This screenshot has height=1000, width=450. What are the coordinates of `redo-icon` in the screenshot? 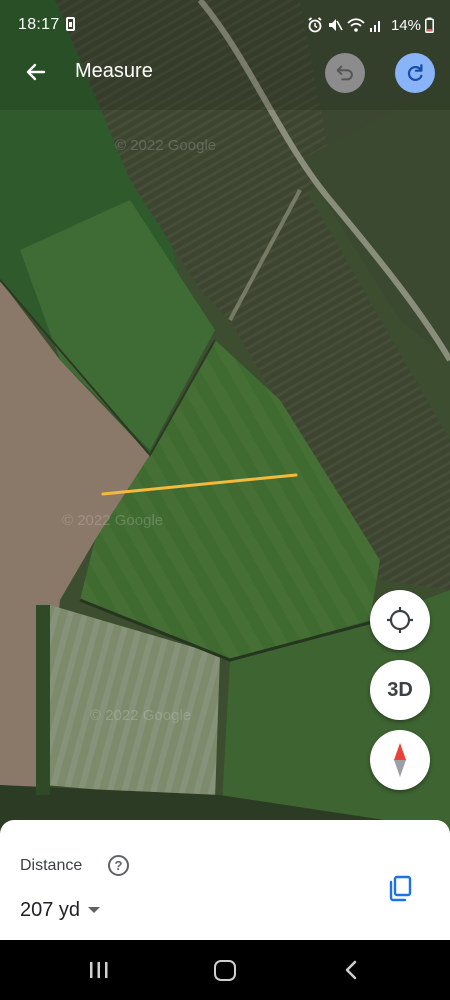 It's located at (415, 72).